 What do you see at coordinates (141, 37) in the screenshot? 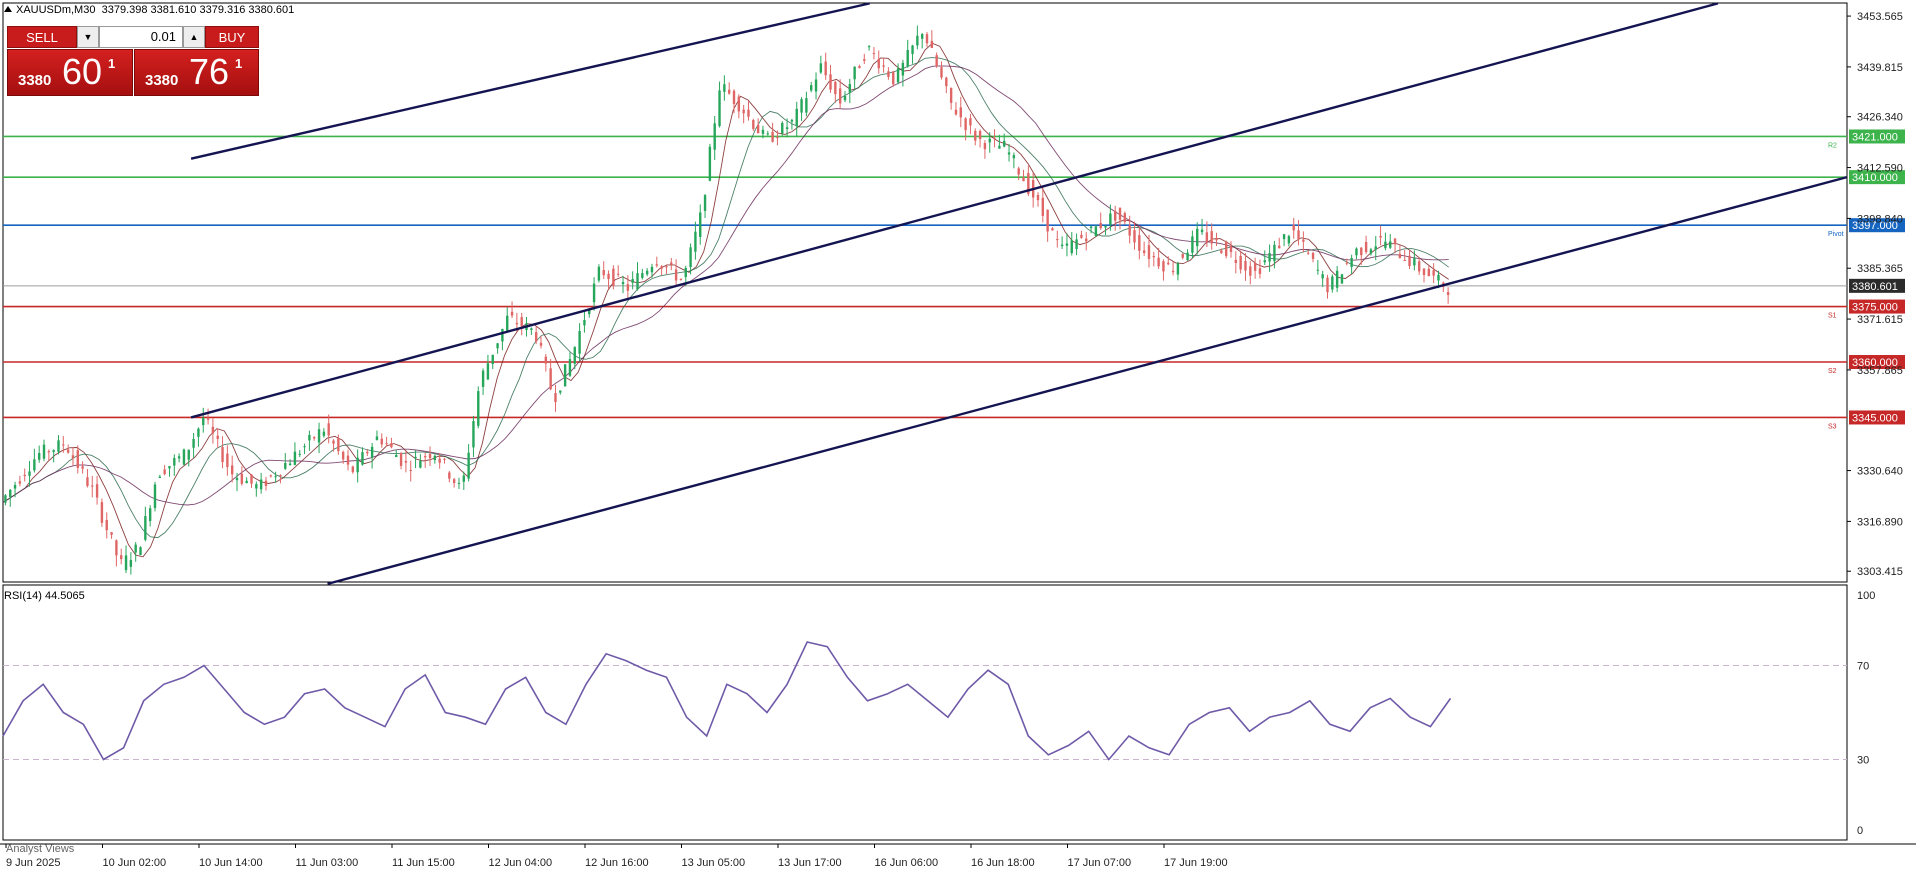
I see `lot-size-input: 0.01` at bounding box center [141, 37].